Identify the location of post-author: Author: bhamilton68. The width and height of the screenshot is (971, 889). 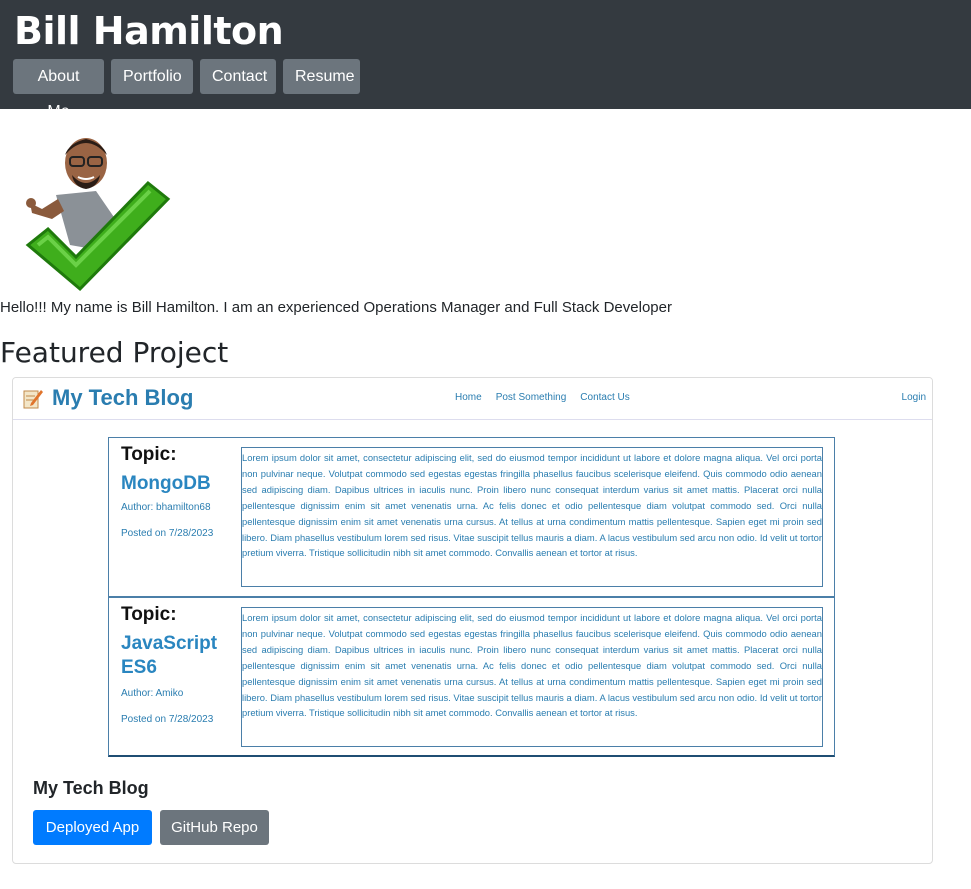
(166, 507).